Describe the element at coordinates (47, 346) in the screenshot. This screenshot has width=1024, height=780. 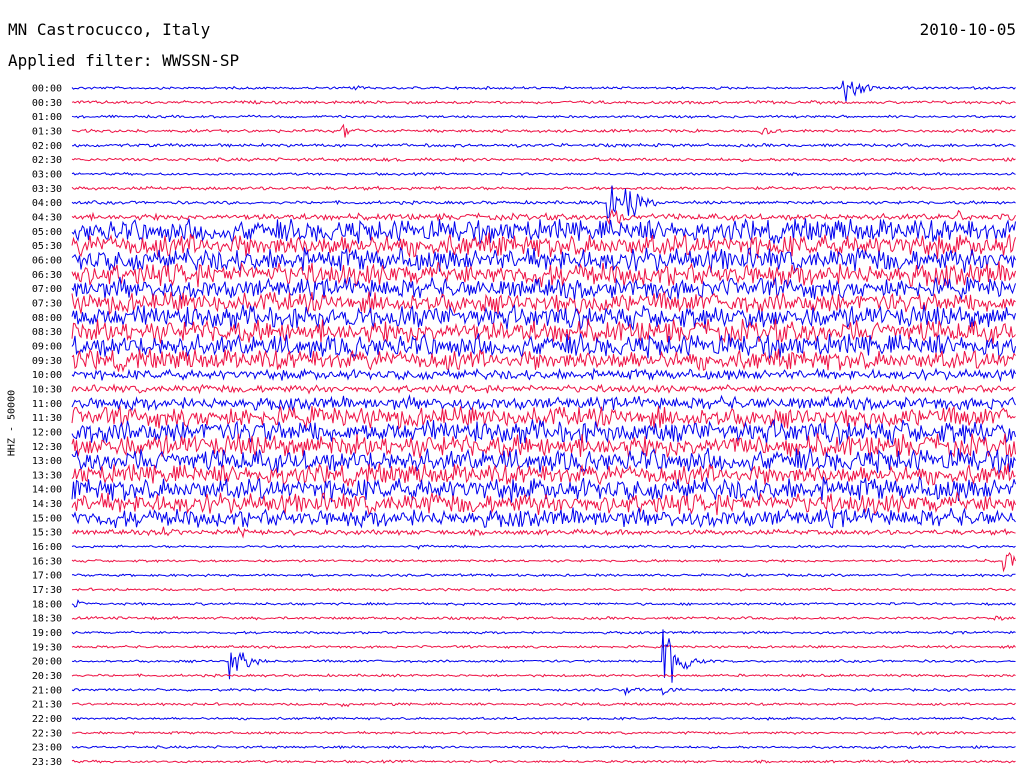
I see `row-time-label: 09:00` at that location.